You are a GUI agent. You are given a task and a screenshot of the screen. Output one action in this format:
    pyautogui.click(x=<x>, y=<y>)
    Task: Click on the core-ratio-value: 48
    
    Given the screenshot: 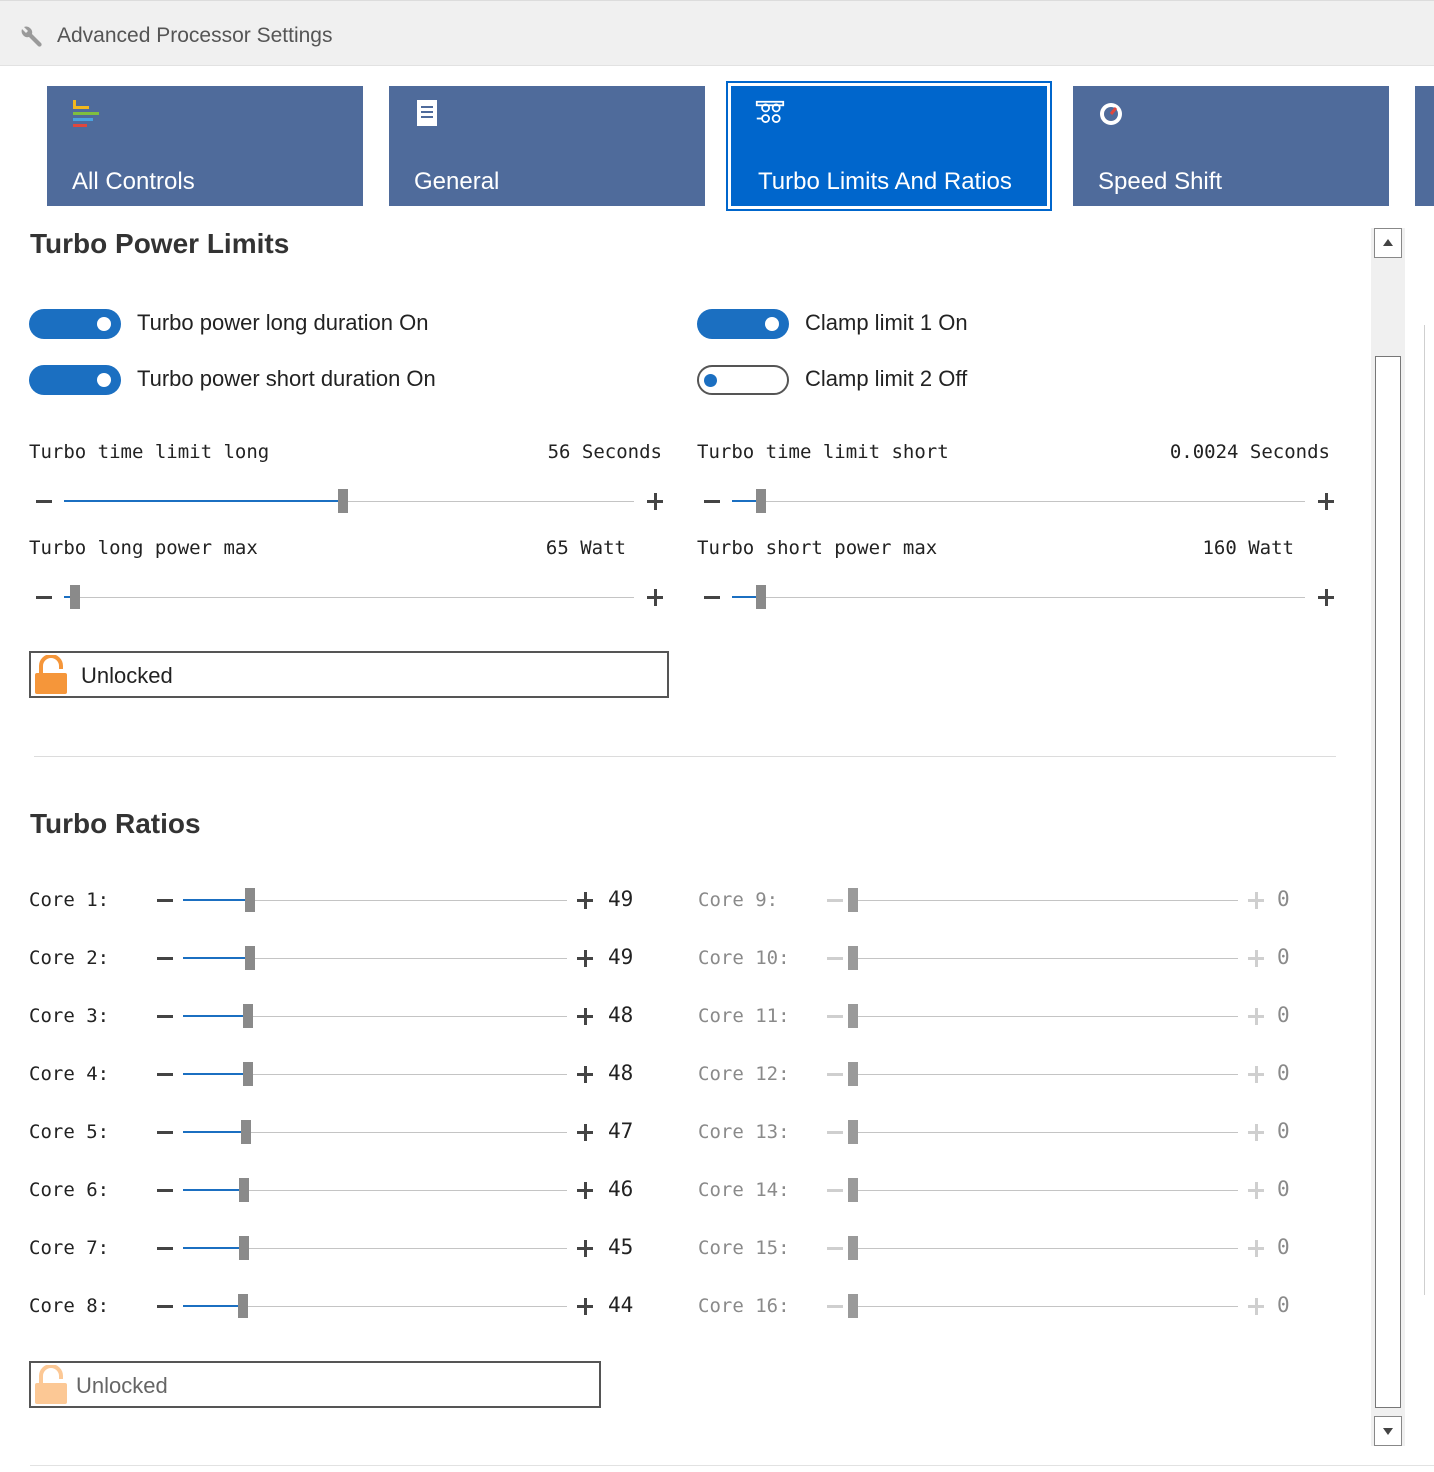 What is the action you would take?
    pyautogui.click(x=621, y=1015)
    